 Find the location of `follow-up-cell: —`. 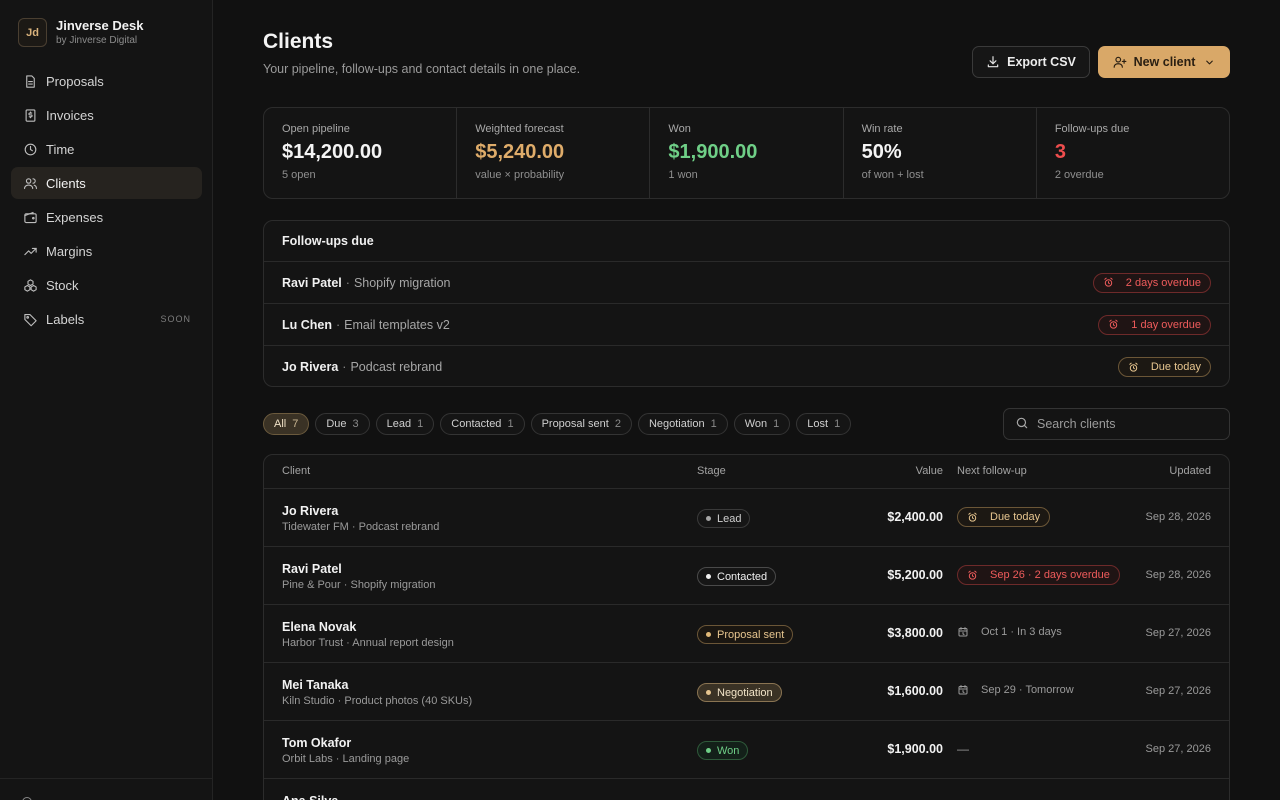

follow-up-cell: — is located at coordinates (963, 747).